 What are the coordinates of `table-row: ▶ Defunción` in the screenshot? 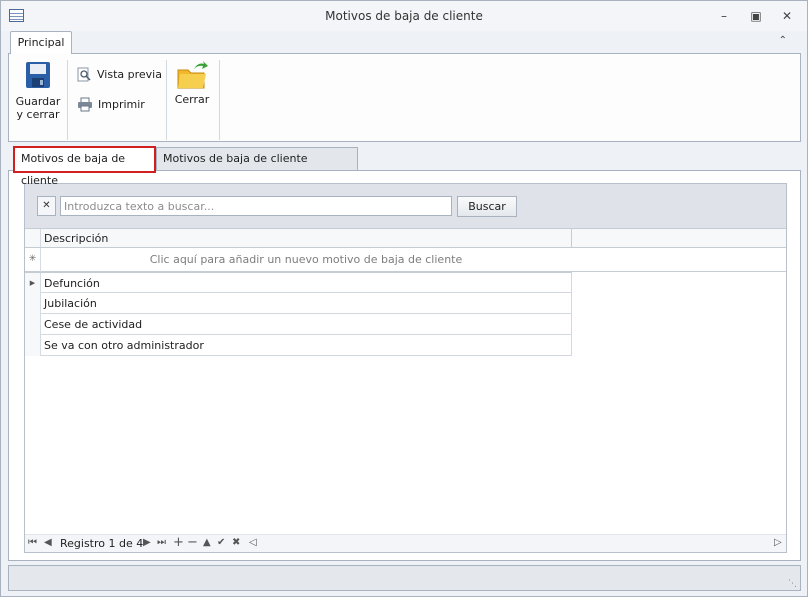 It's located at (298, 283).